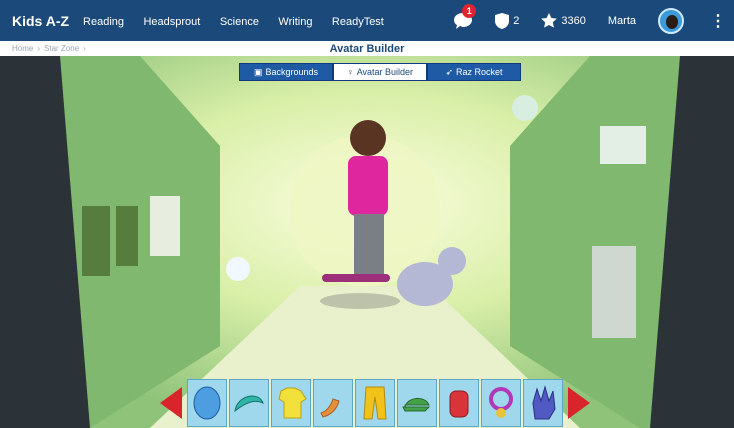 The image size is (734, 428). I want to click on stars-counter: 3360, so click(563, 20).